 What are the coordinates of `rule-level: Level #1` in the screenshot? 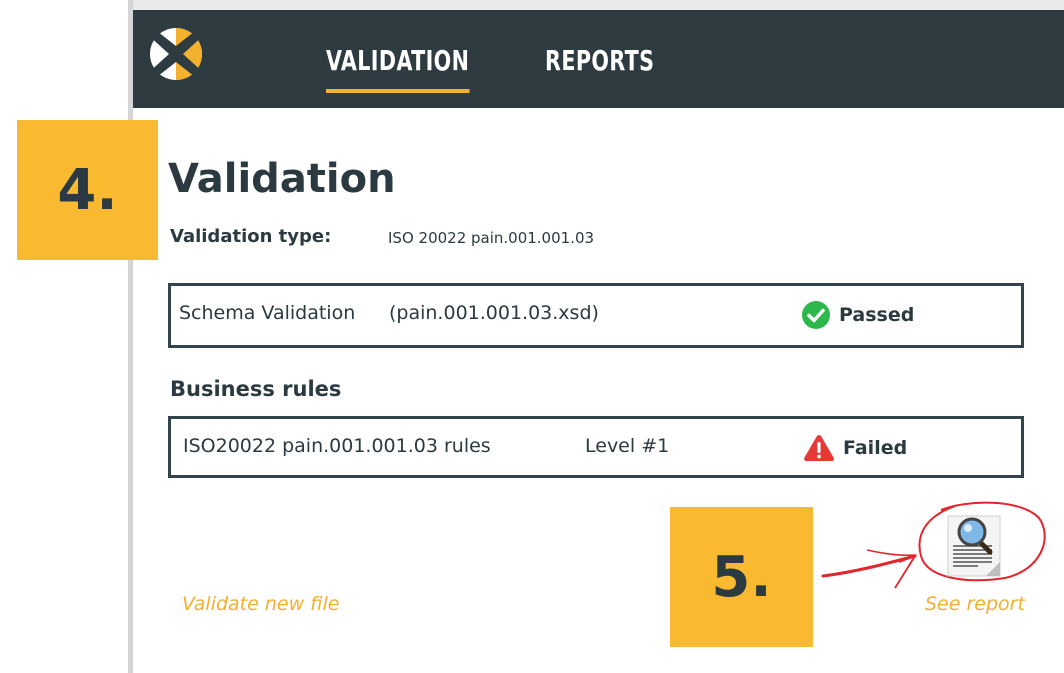 It's located at (627, 446).